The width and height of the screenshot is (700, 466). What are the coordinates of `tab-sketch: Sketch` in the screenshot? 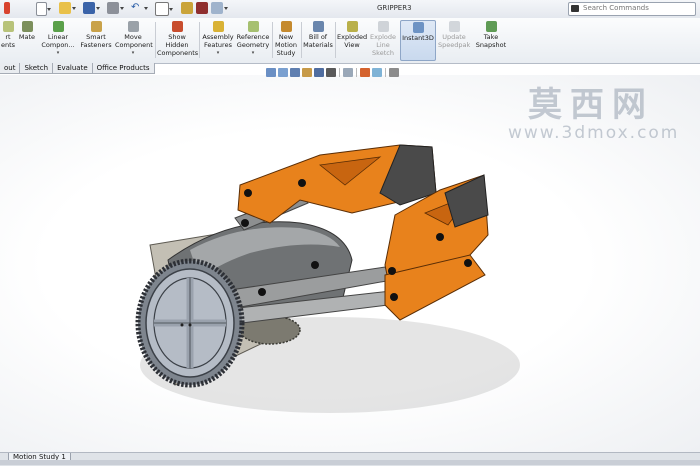 It's located at (36, 68).